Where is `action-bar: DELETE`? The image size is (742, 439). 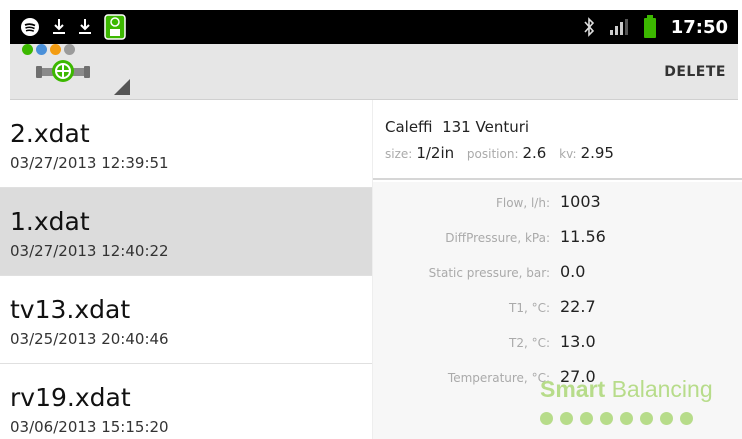 action-bar: DELETE is located at coordinates (374, 72).